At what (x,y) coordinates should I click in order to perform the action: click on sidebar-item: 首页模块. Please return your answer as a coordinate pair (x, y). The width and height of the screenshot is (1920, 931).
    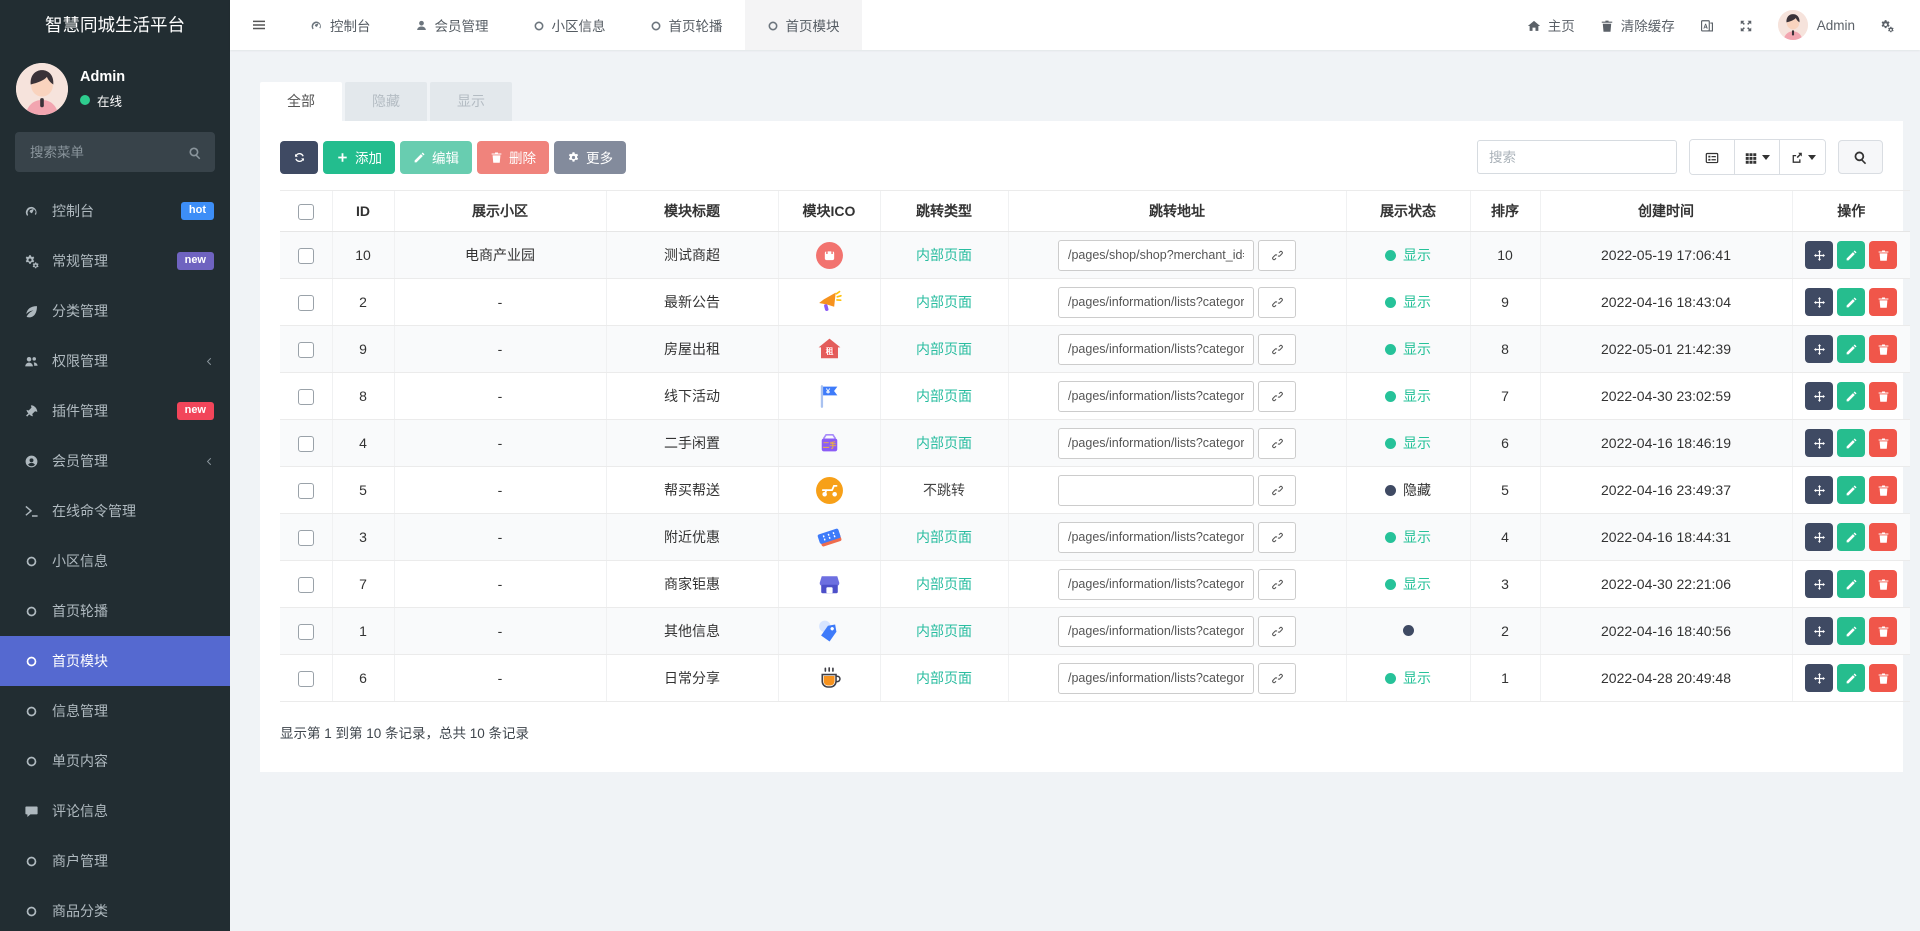
    Looking at the image, I should click on (115, 661).